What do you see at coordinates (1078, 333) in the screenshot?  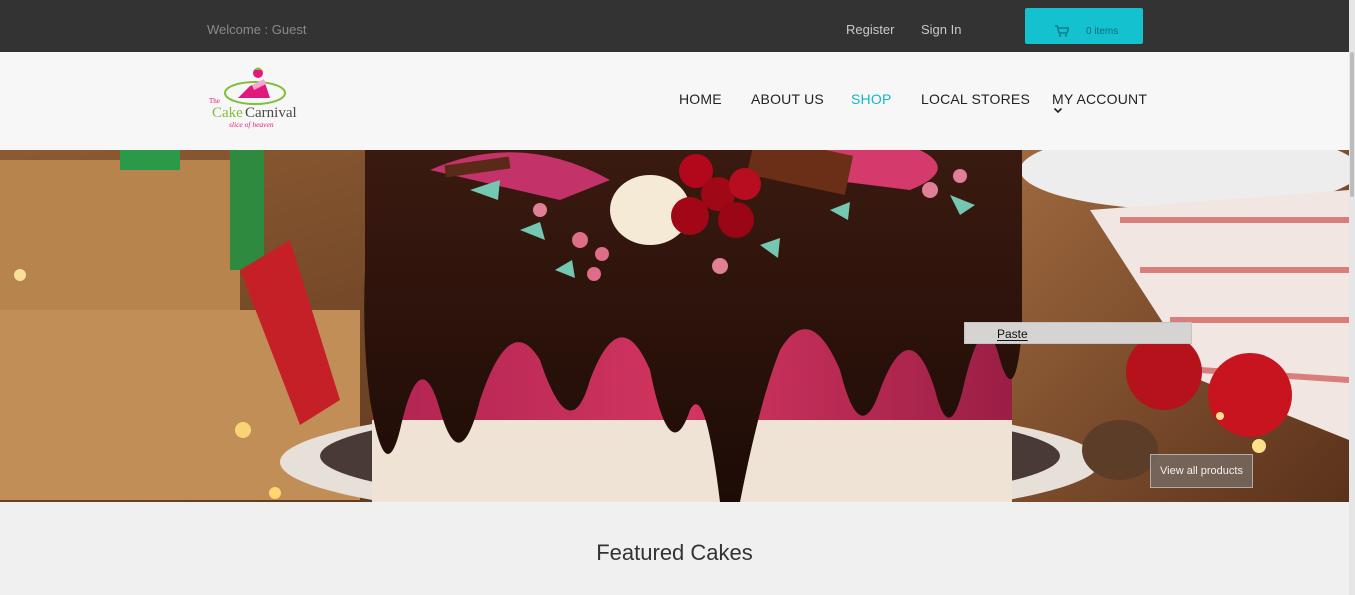 I see `context-menu: Paste` at bounding box center [1078, 333].